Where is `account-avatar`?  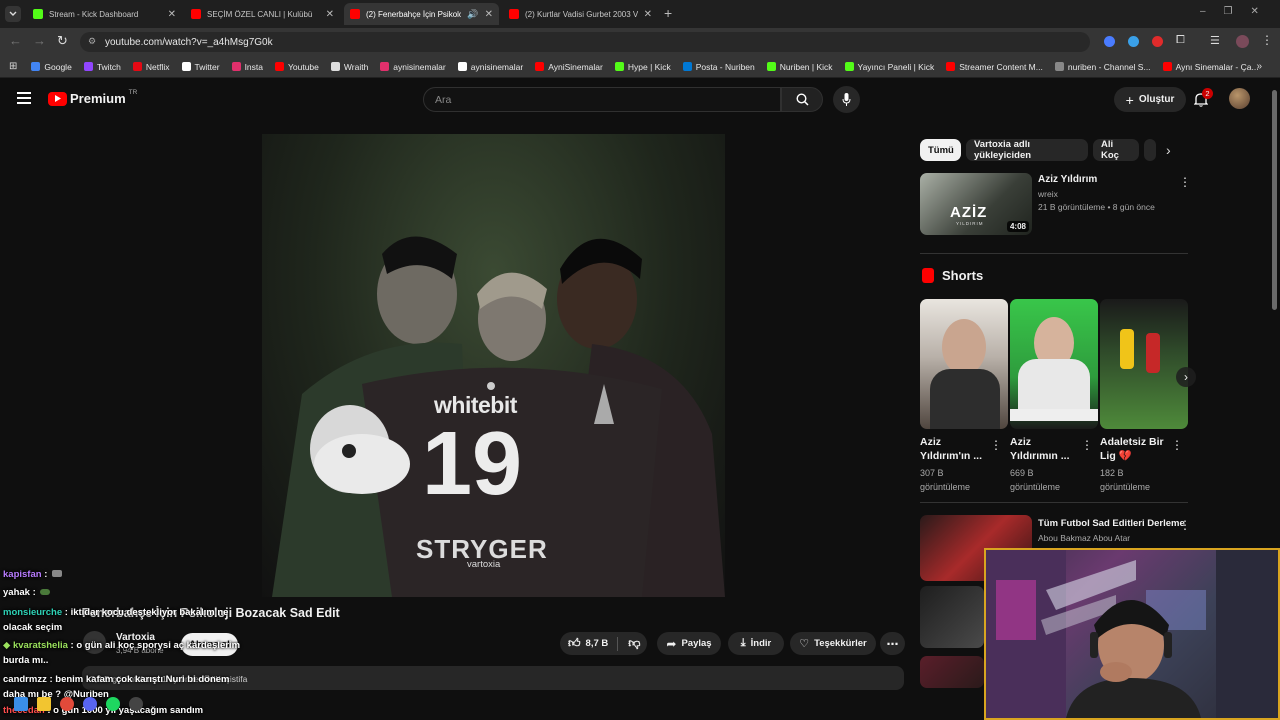 account-avatar is located at coordinates (1239, 98).